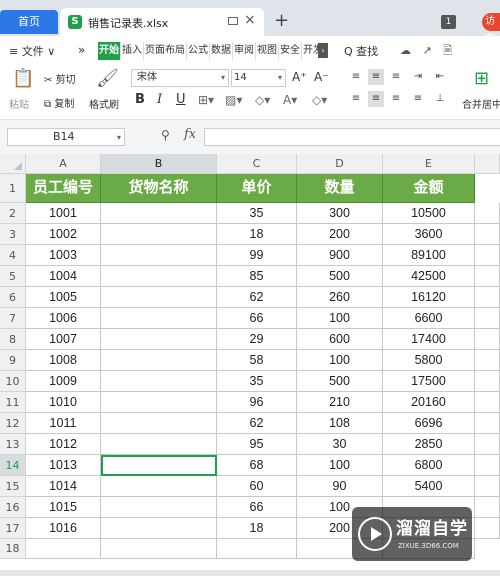 The width and height of the screenshot is (500, 576). What do you see at coordinates (162, 22) in the screenshot?
I see `tab-document: S 销售记录表.xlsx ×` at bounding box center [162, 22].